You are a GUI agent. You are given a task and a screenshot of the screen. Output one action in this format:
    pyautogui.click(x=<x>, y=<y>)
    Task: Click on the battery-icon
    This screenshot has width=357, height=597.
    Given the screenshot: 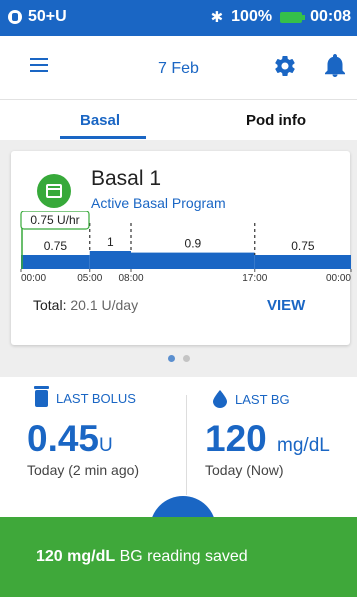 What is the action you would take?
    pyautogui.click(x=293, y=17)
    